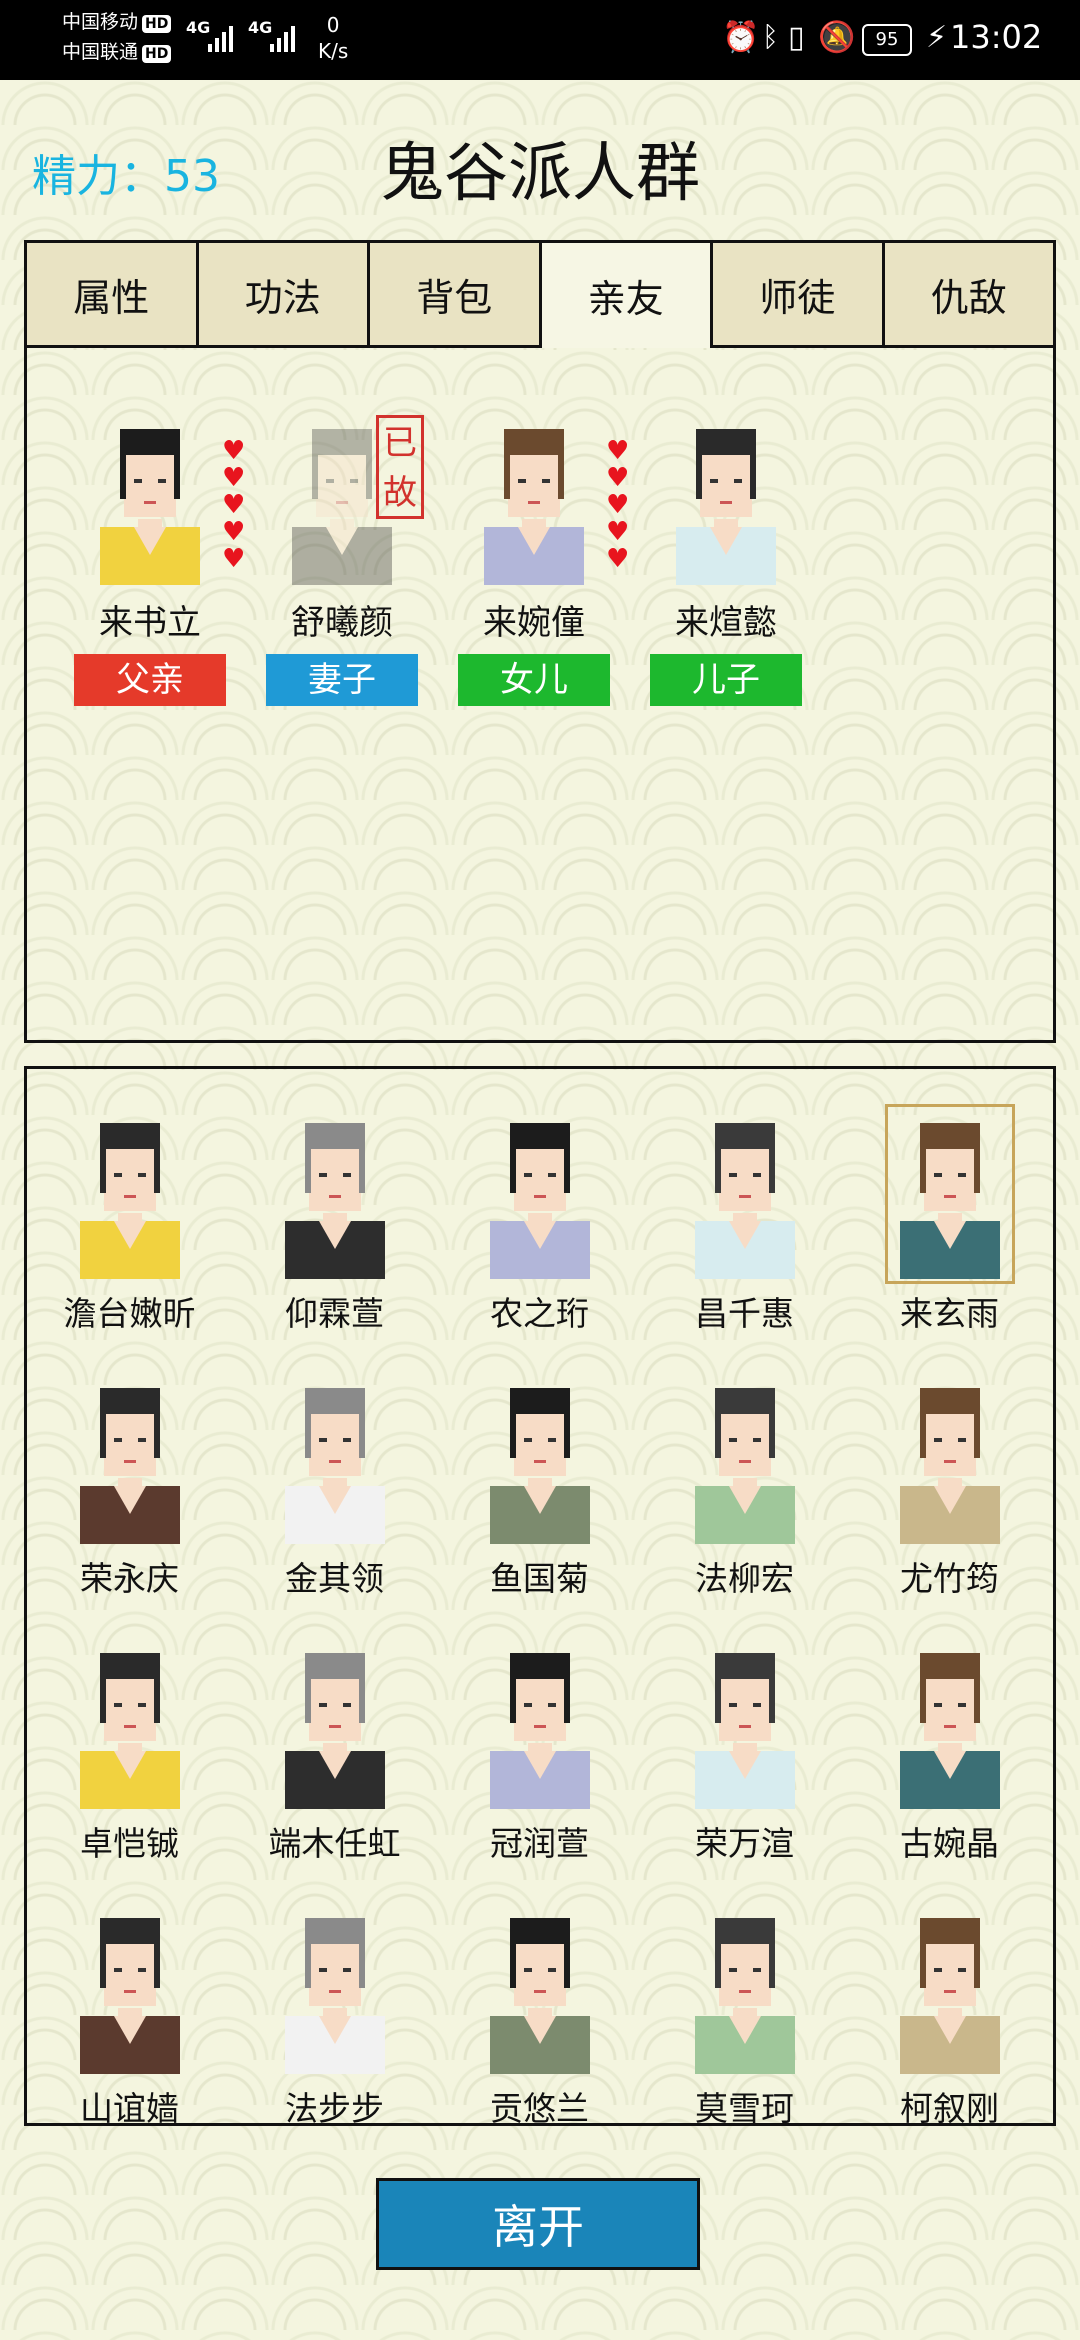  Describe the element at coordinates (539, 1843) in the screenshot. I see `member-name: 冠润萱` at that location.